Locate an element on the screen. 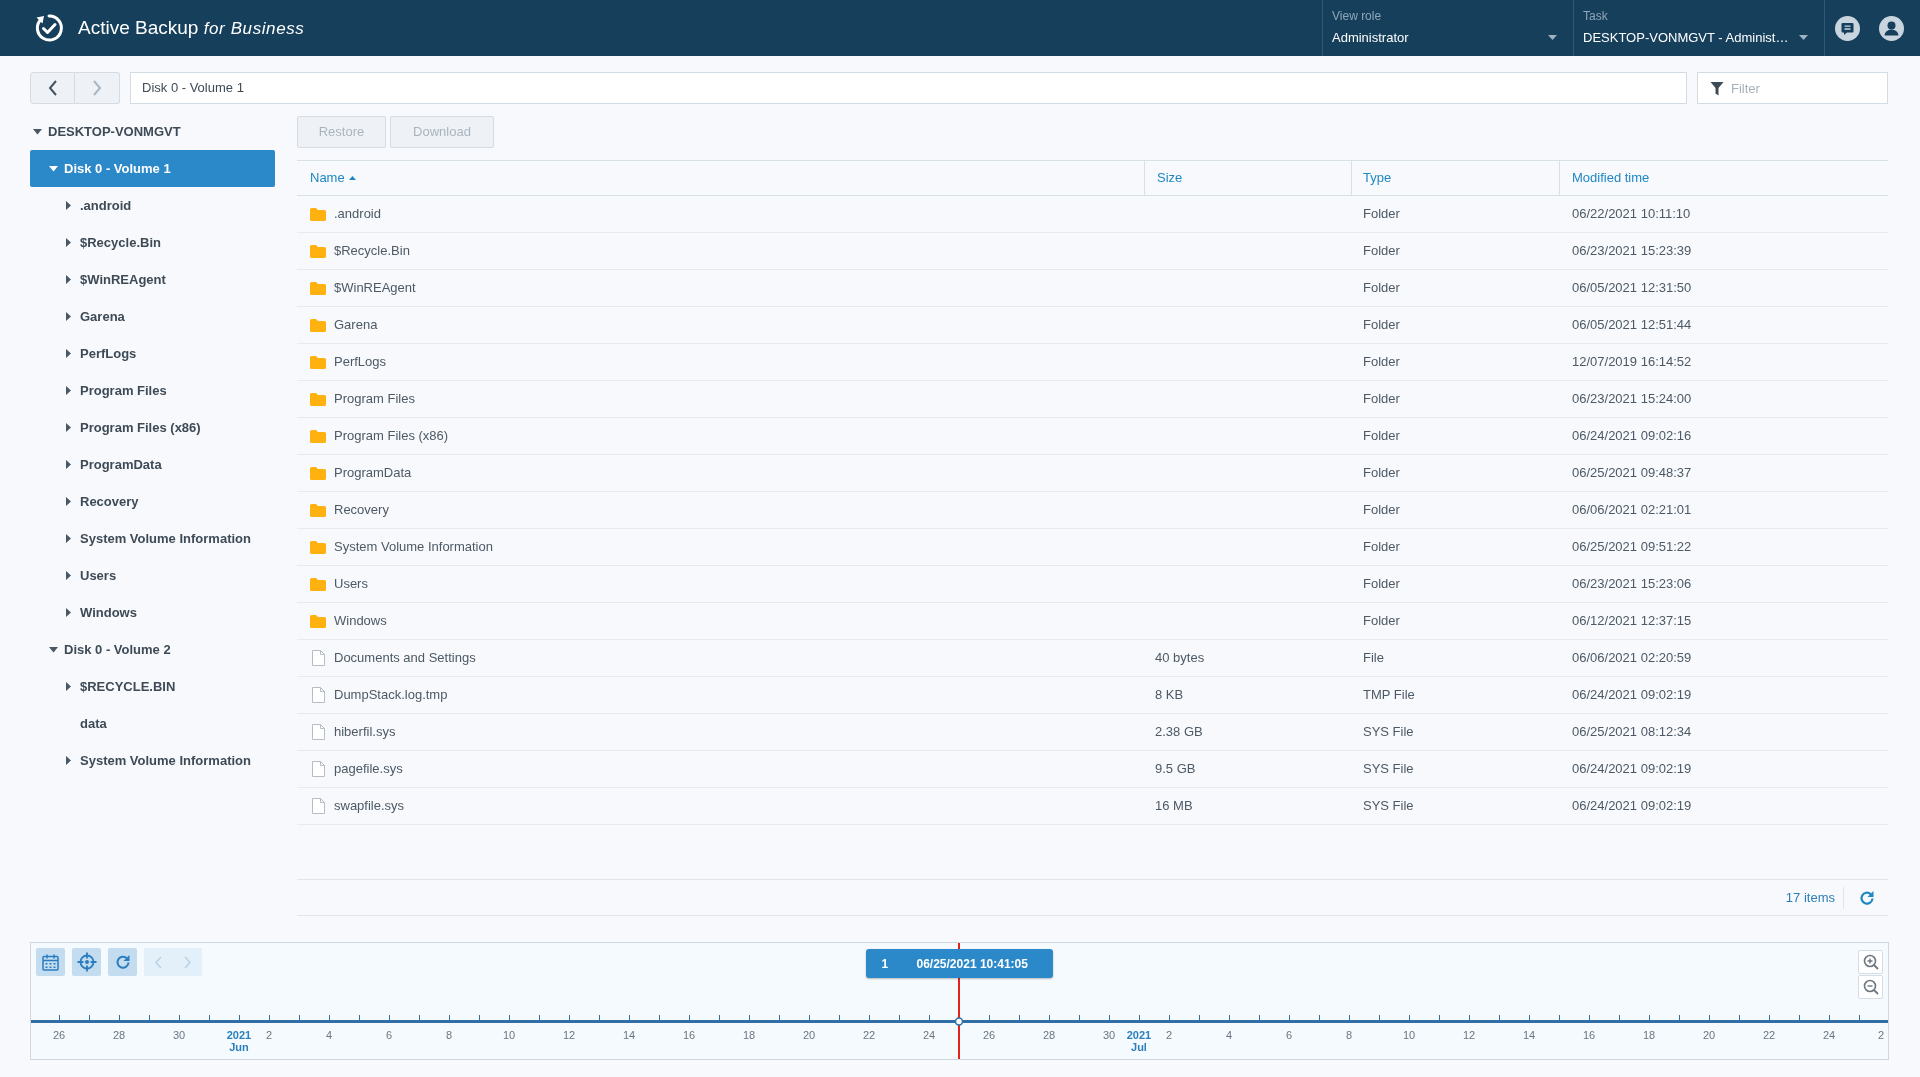 The image size is (1920, 1077). chevron-right-icon is located at coordinates (187, 962).